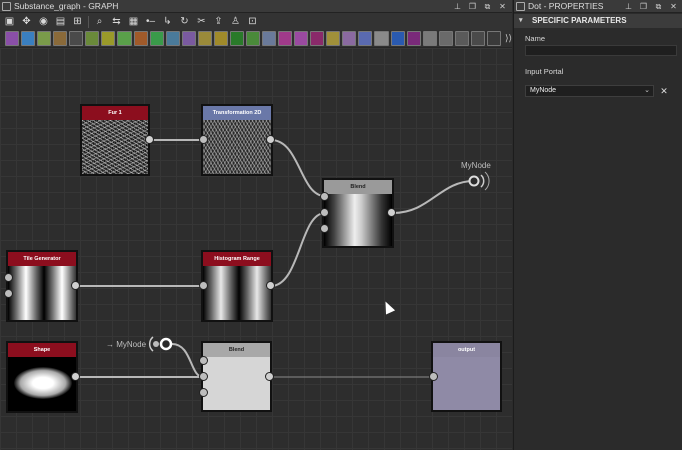 The image size is (682, 450). What do you see at coordinates (184, 21) in the screenshot?
I see `refresh-icon: ↻` at bounding box center [184, 21].